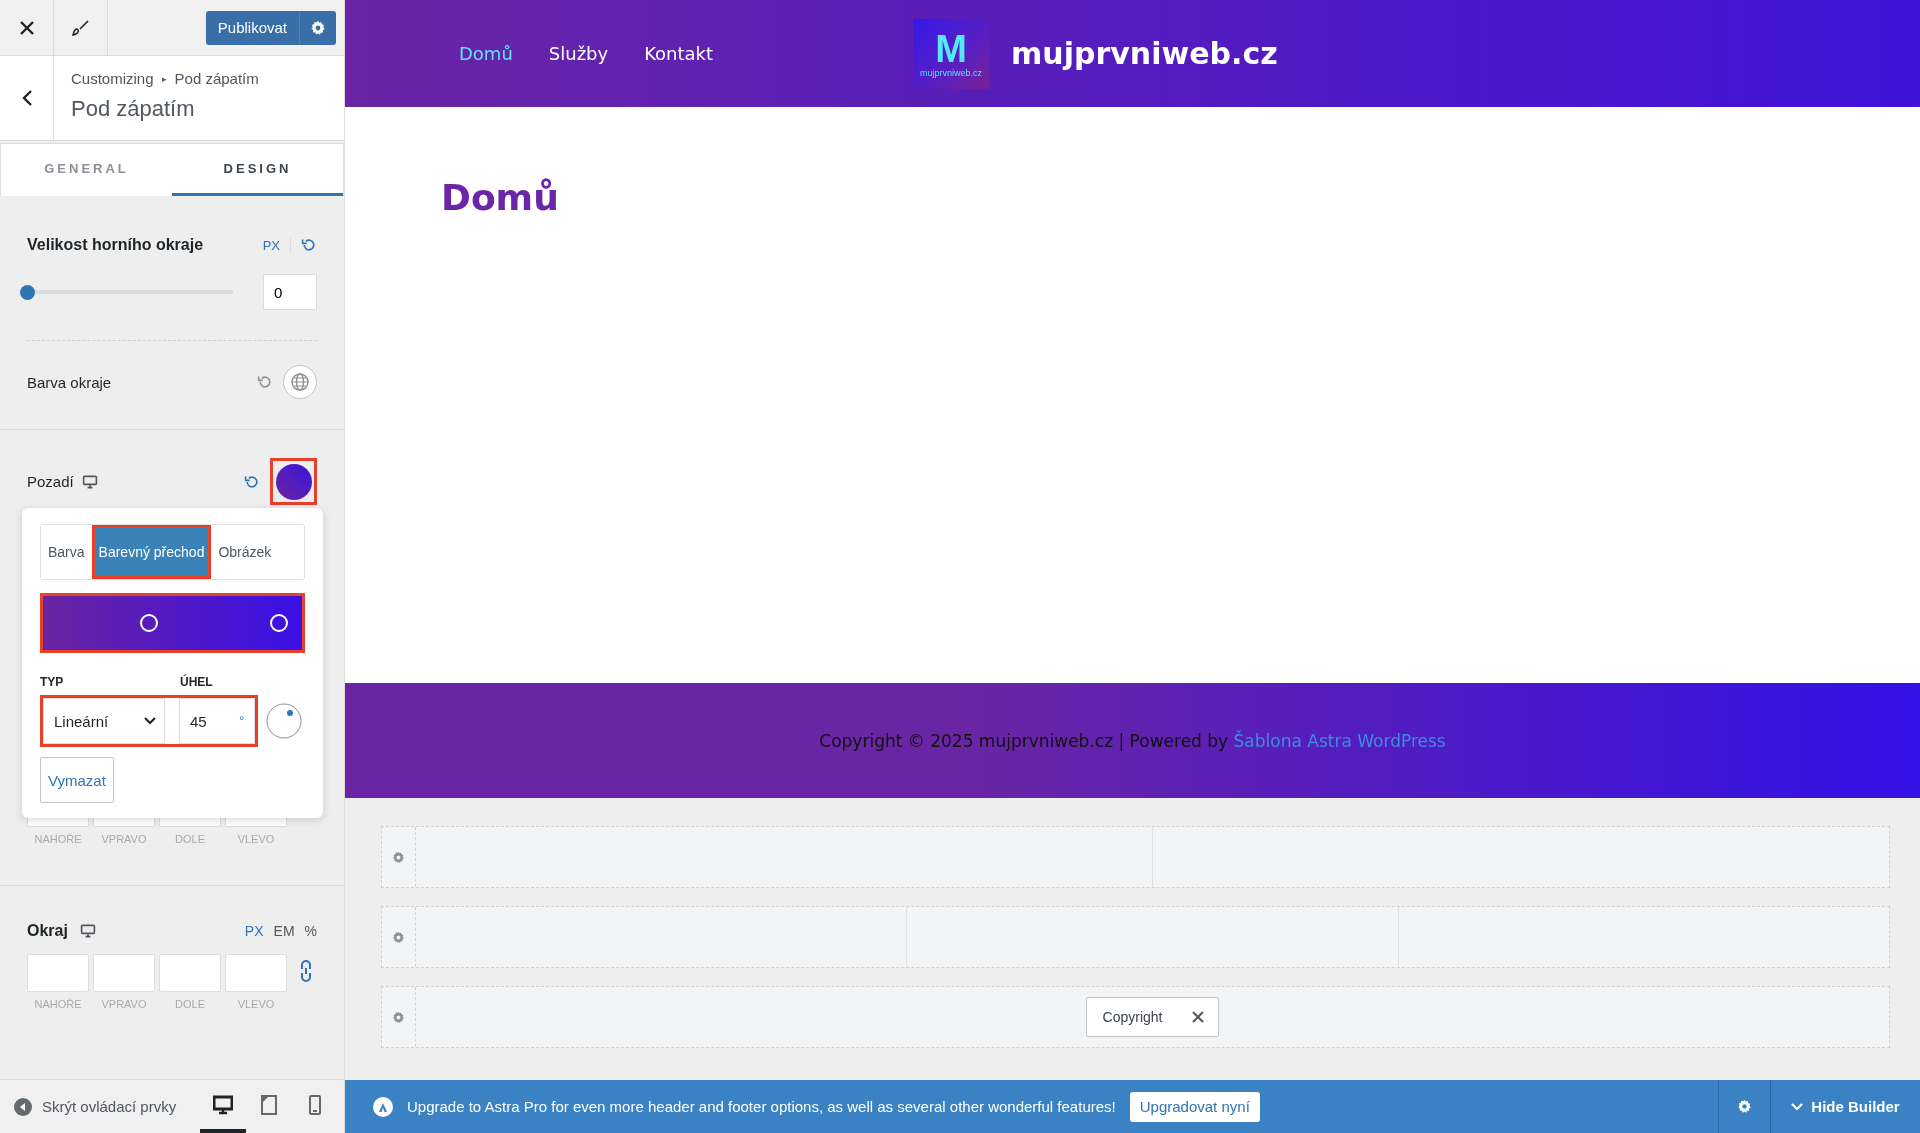 The height and width of the screenshot is (1133, 1920). I want to click on gradient-swatch, so click(293, 481).